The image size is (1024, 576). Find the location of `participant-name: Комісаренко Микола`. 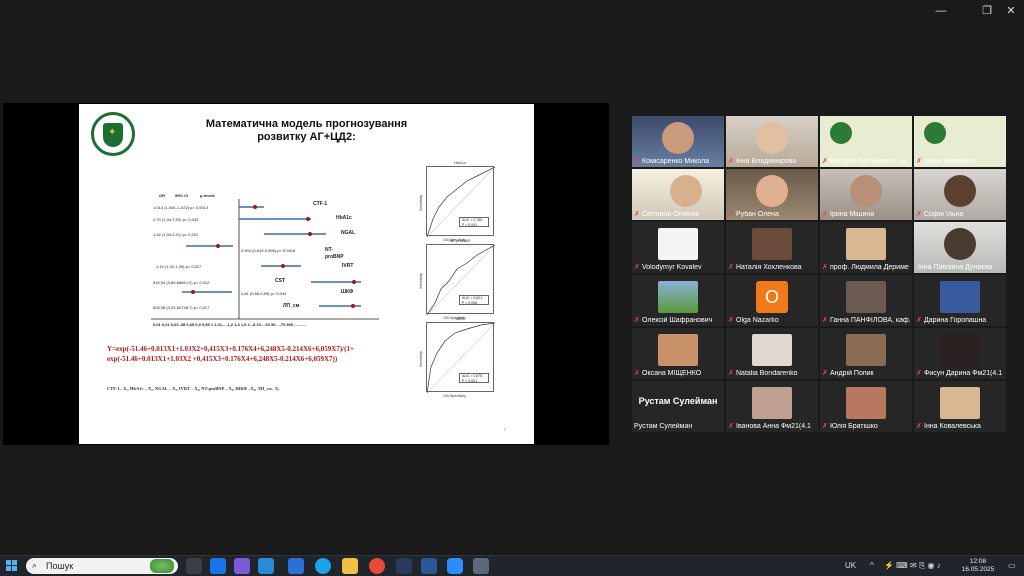

participant-name: Комісаренко Микола is located at coordinates (675, 161).